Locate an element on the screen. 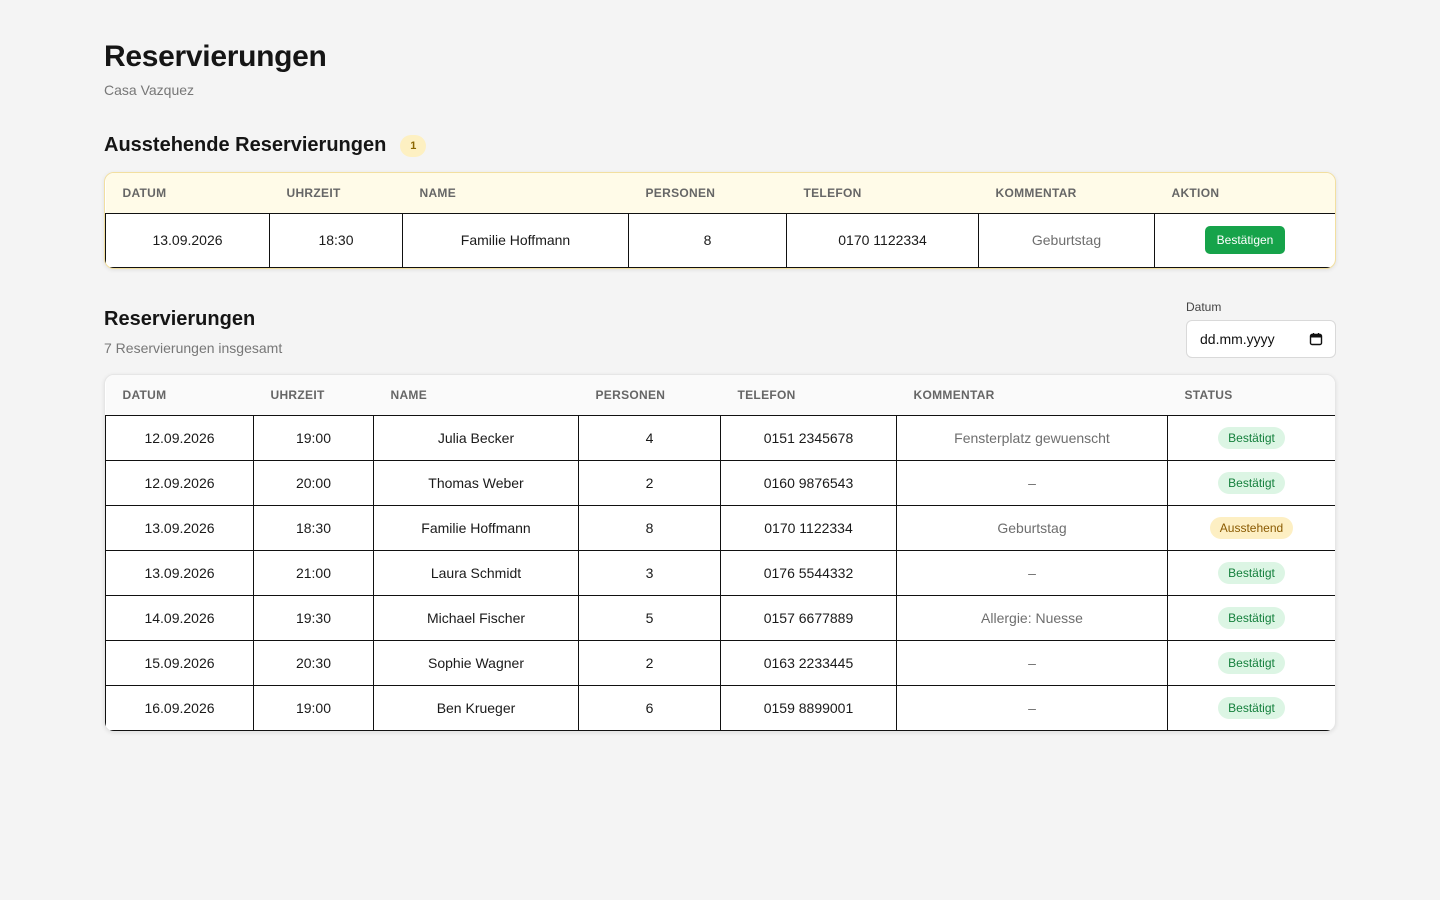 Image resolution: width=1440 pixels, height=900 pixels. cell-comment: Fensterplatz gewuenscht is located at coordinates (1032, 437).